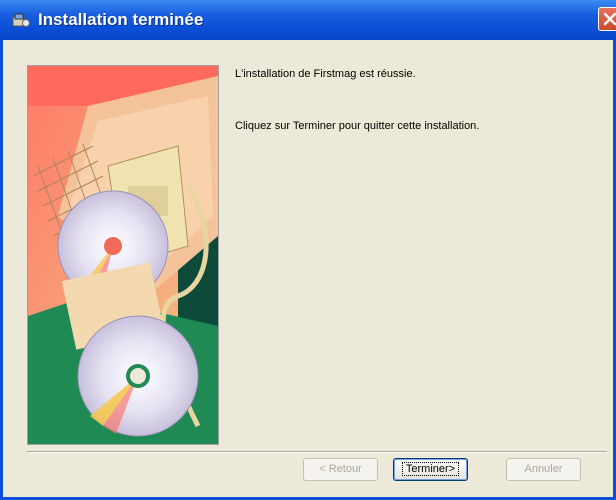 The image size is (616, 500). What do you see at coordinates (308, 20) in the screenshot?
I see `title-bar: Installation terminée` at bounding box center [308, 20].